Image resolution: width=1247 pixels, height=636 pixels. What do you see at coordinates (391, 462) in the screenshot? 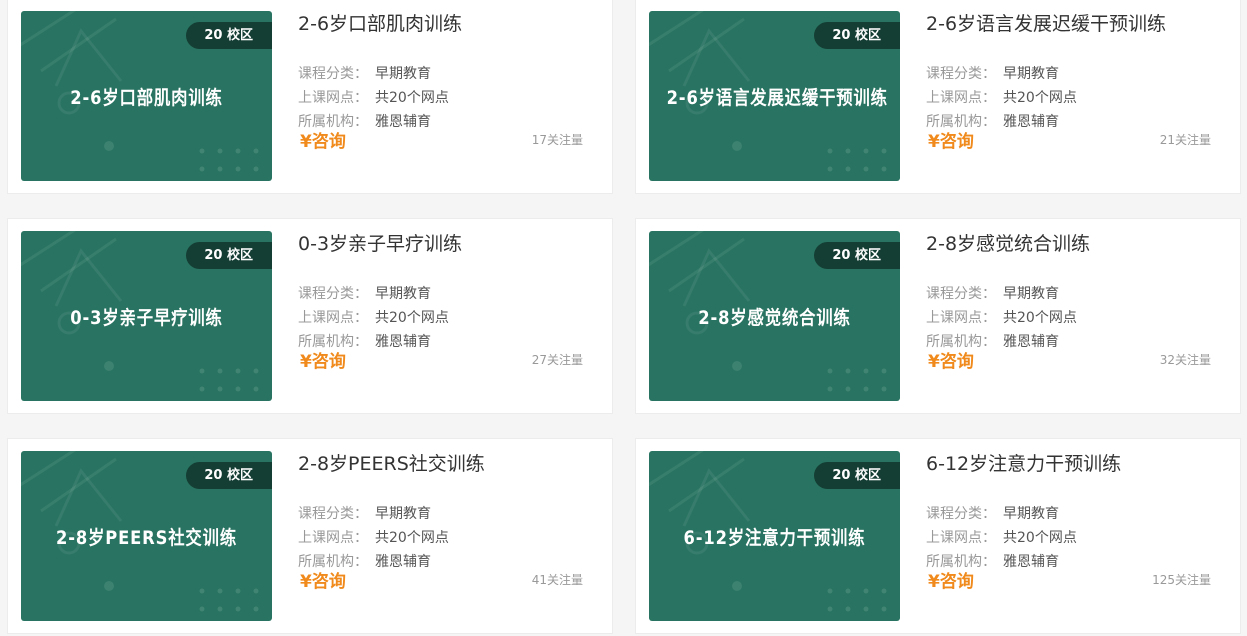
I see `course-title: 2-8岁PEERS社交训练` at bounding box center [391, 462].